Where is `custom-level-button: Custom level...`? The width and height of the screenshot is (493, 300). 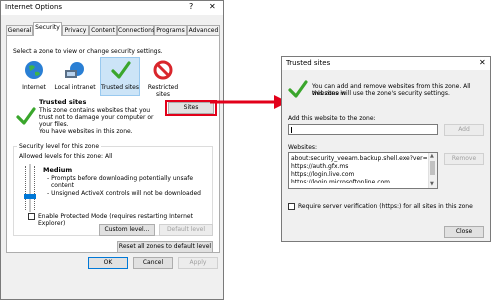
custom-level-button: Custom level... is located at coordinates (127, 230).